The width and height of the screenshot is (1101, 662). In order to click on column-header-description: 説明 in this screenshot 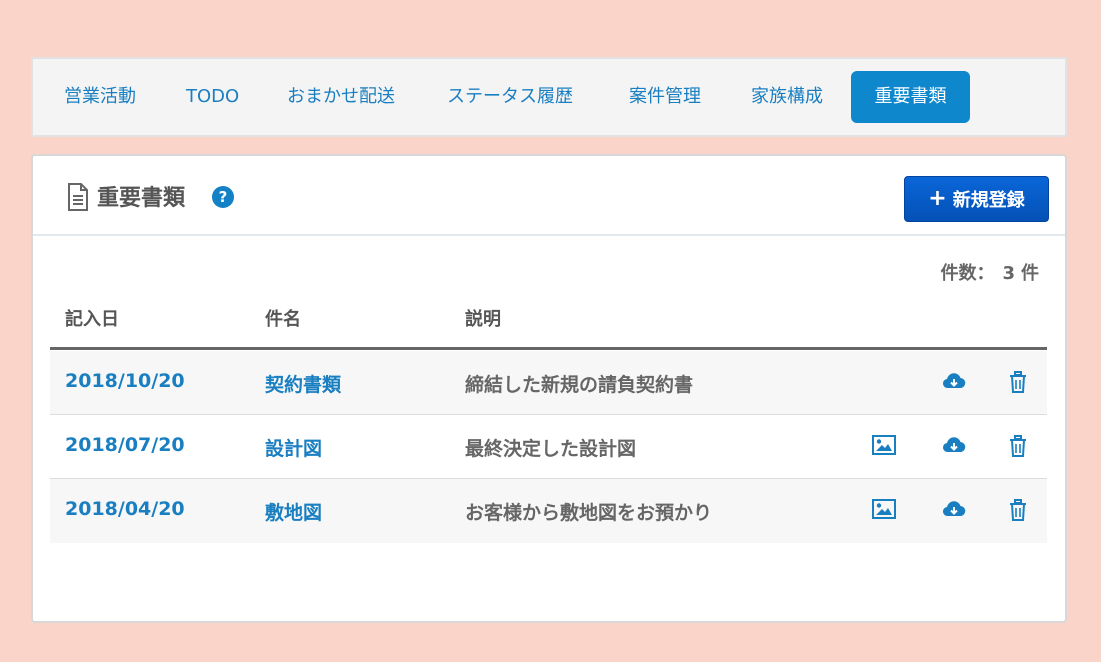, I will do `click(483, 319)`.